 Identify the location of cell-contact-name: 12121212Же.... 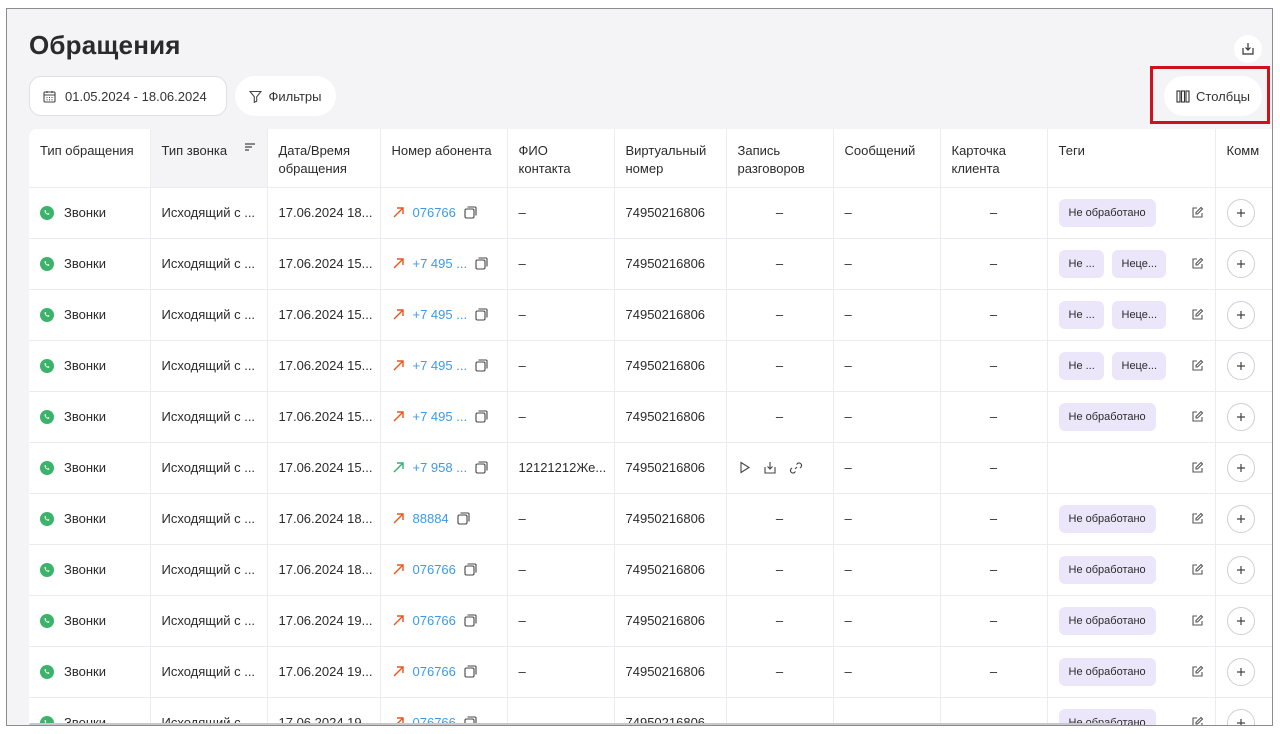
(561, 468).